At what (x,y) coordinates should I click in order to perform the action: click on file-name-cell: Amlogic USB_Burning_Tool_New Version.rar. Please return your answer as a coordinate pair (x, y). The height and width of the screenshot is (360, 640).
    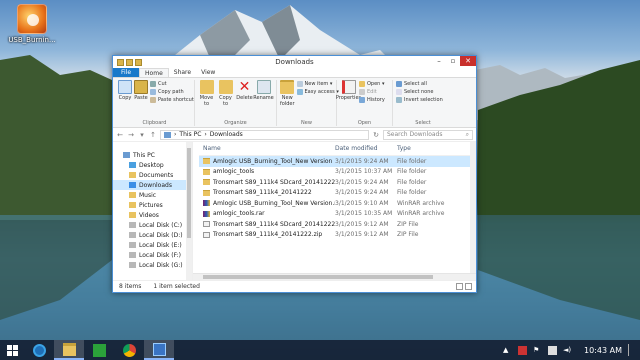
    Looking at the image, I should click on (267, 203).